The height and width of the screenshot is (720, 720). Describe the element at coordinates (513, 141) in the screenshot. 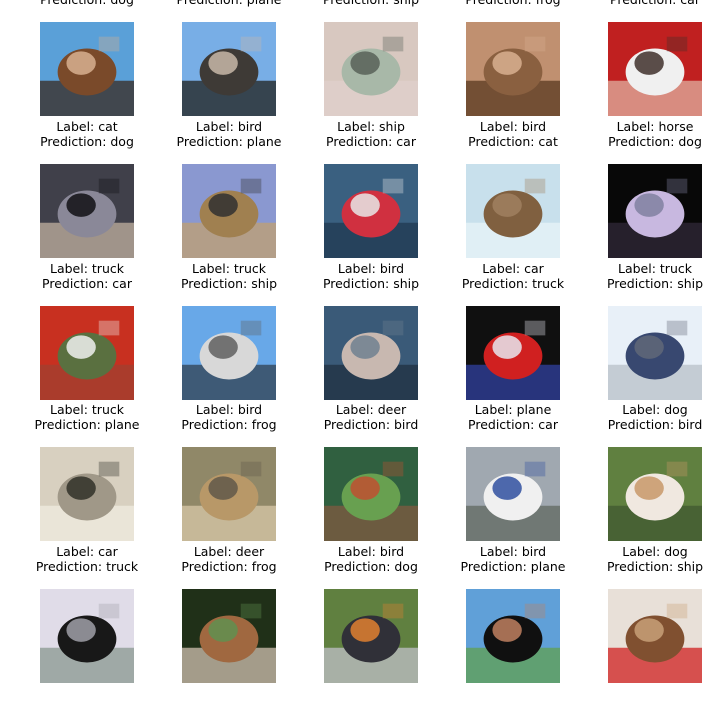

I see `predicted-label: Prediction: cat` at that location.